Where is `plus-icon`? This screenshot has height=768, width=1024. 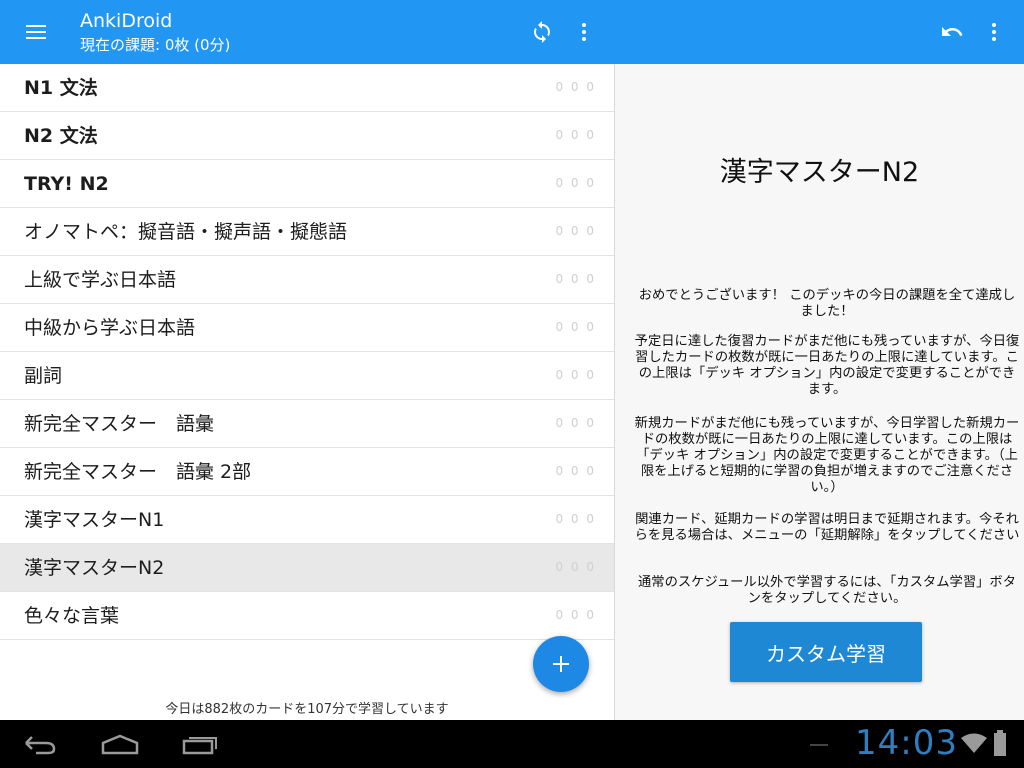 plus-icon is located at coordinates (561, 664).